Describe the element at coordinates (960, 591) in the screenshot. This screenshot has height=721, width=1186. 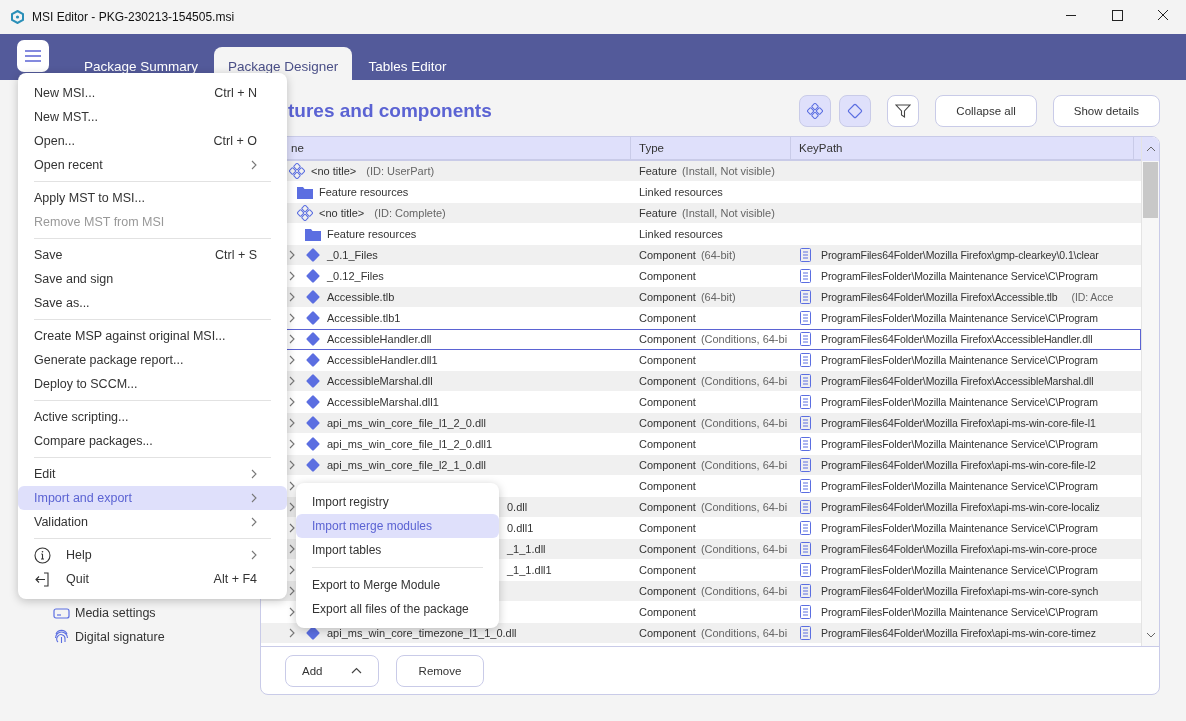
I see `keypath-text: ProgramFiles64Folder\Mozilla Firefox\api-ms-win-core-synch` at that location.